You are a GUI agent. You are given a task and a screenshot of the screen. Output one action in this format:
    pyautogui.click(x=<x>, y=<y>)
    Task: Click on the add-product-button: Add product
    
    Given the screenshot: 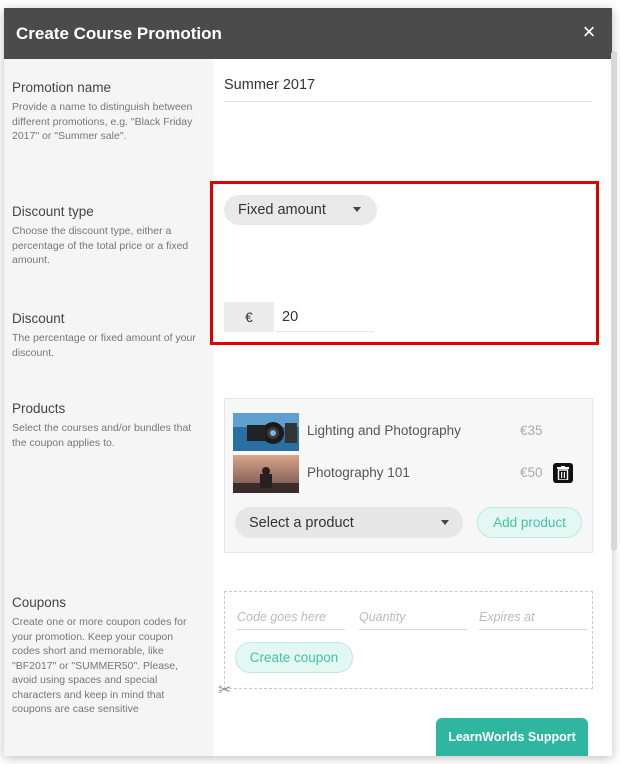 What is the action you would take?
    pyautogui.click(x=529, y=522)
    